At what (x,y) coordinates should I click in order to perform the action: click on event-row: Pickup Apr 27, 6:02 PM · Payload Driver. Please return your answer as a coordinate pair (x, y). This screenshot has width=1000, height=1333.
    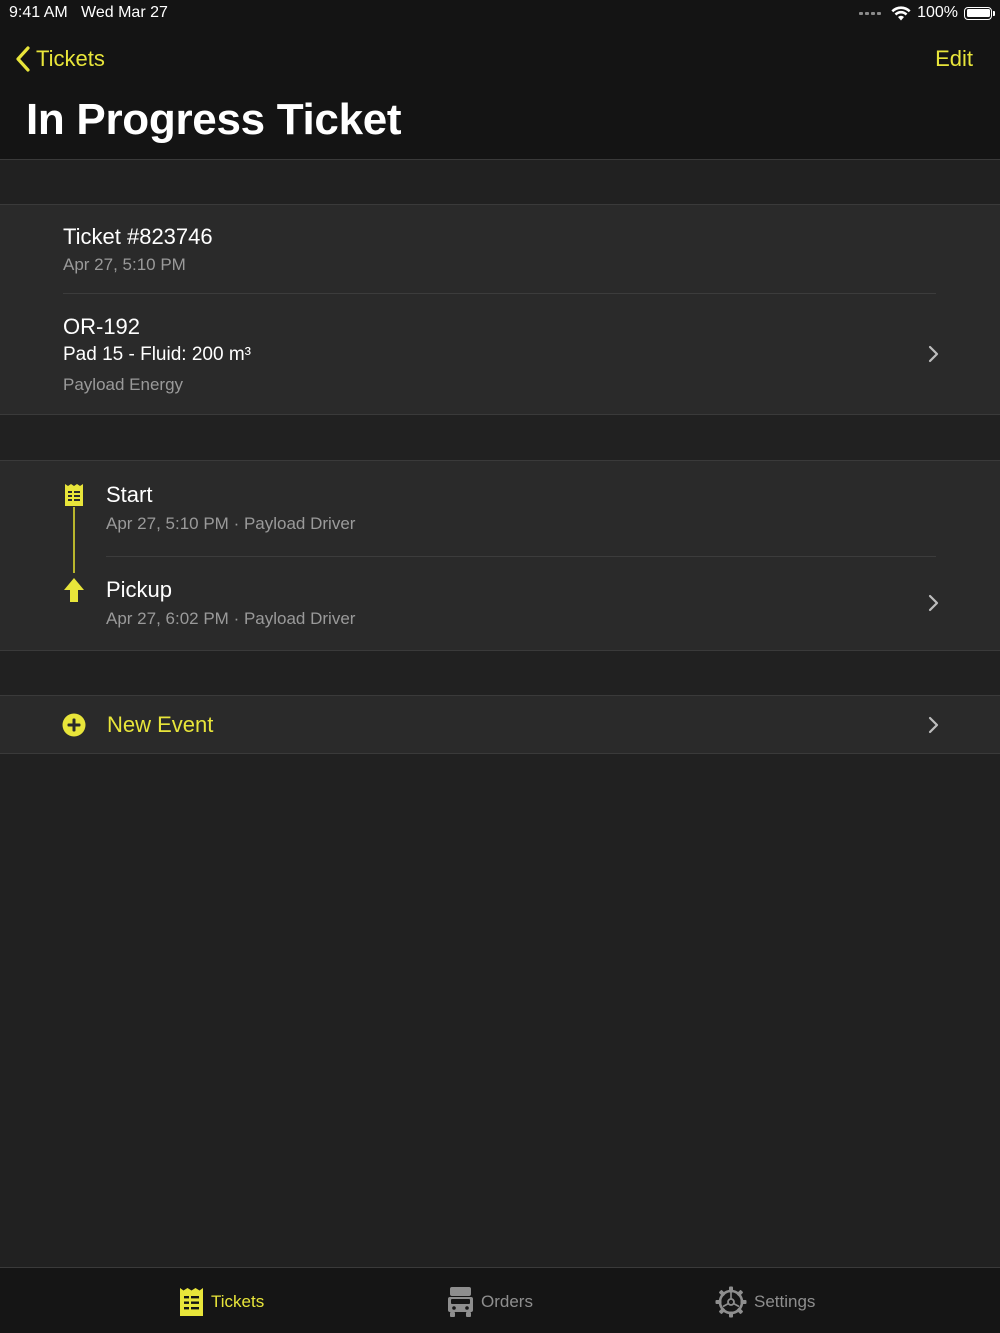
    Looking at the image, I should click on (500, 604).